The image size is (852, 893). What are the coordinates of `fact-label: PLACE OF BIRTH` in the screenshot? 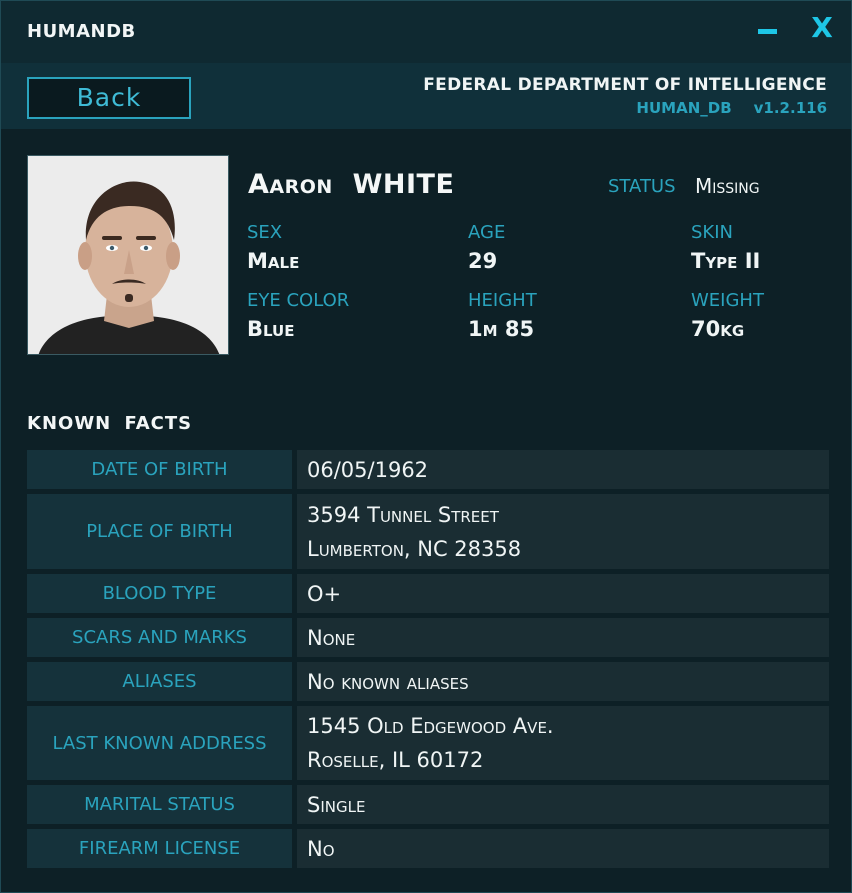 It's located at (159, 531).